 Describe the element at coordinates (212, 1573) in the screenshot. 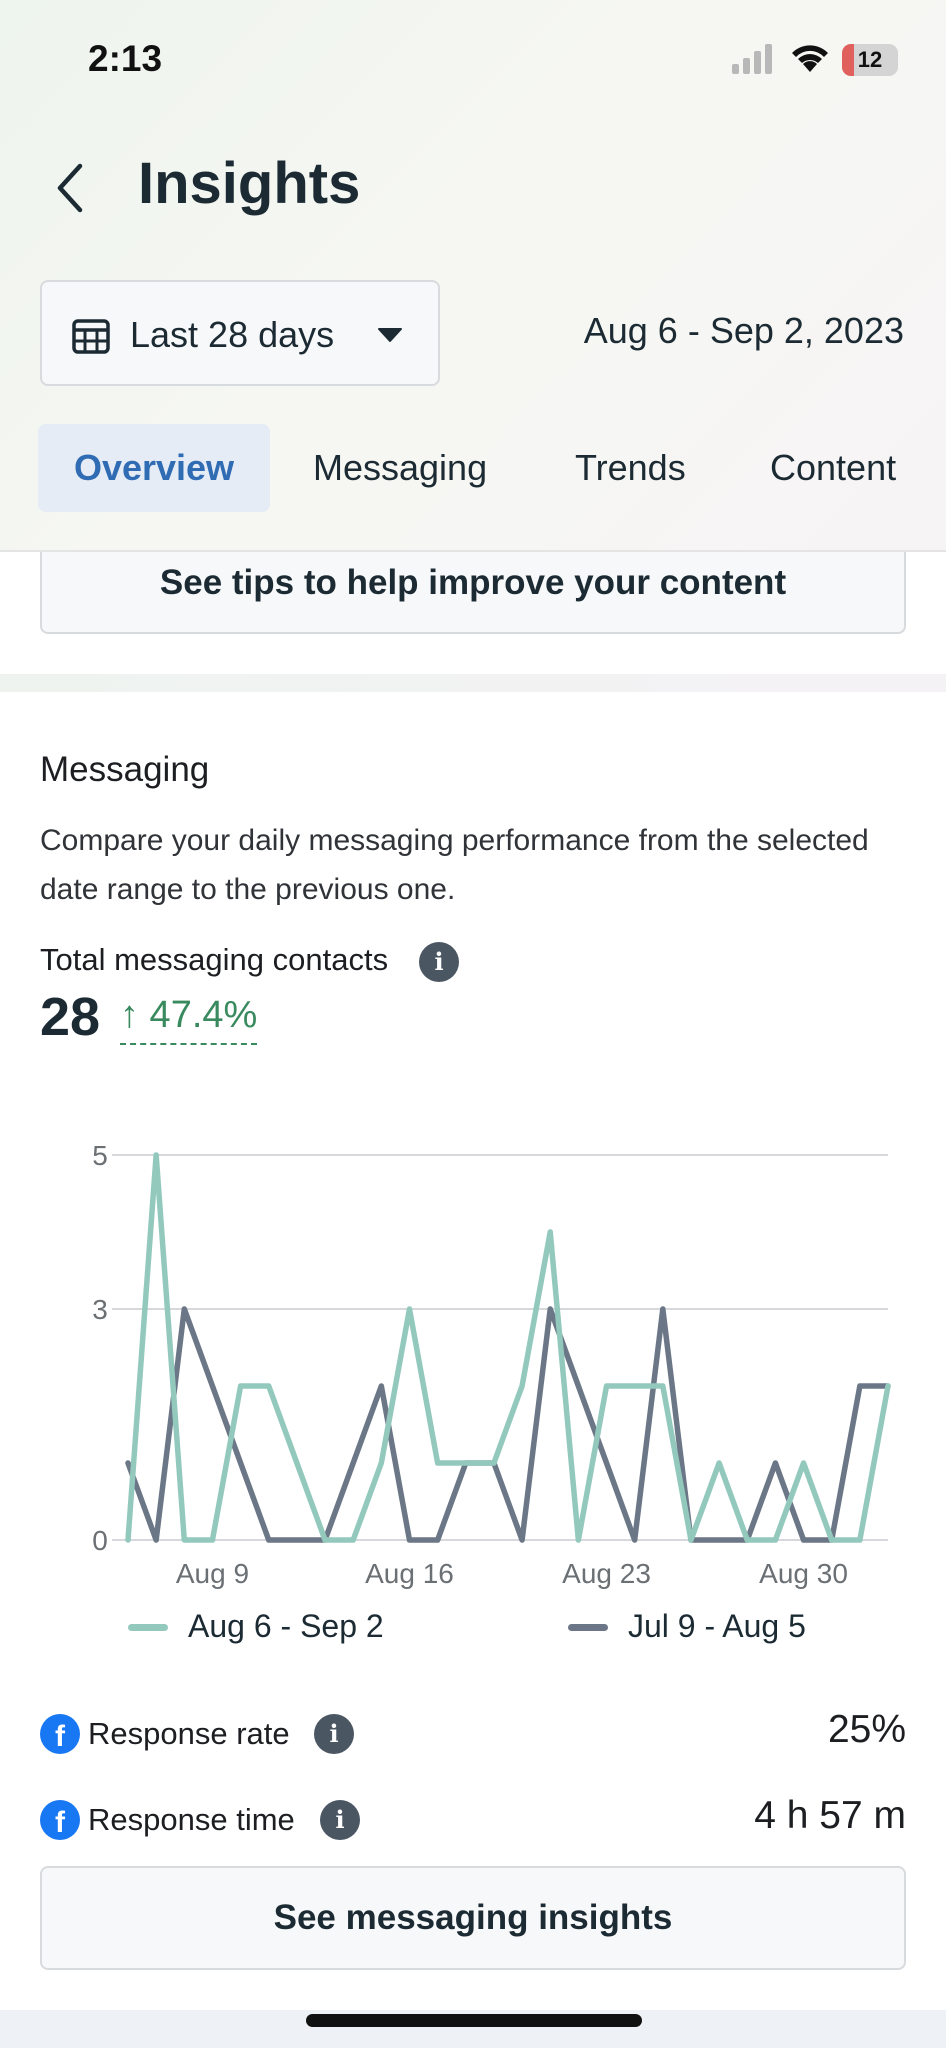

I see `x-tick-label: Aug 9` at that location.